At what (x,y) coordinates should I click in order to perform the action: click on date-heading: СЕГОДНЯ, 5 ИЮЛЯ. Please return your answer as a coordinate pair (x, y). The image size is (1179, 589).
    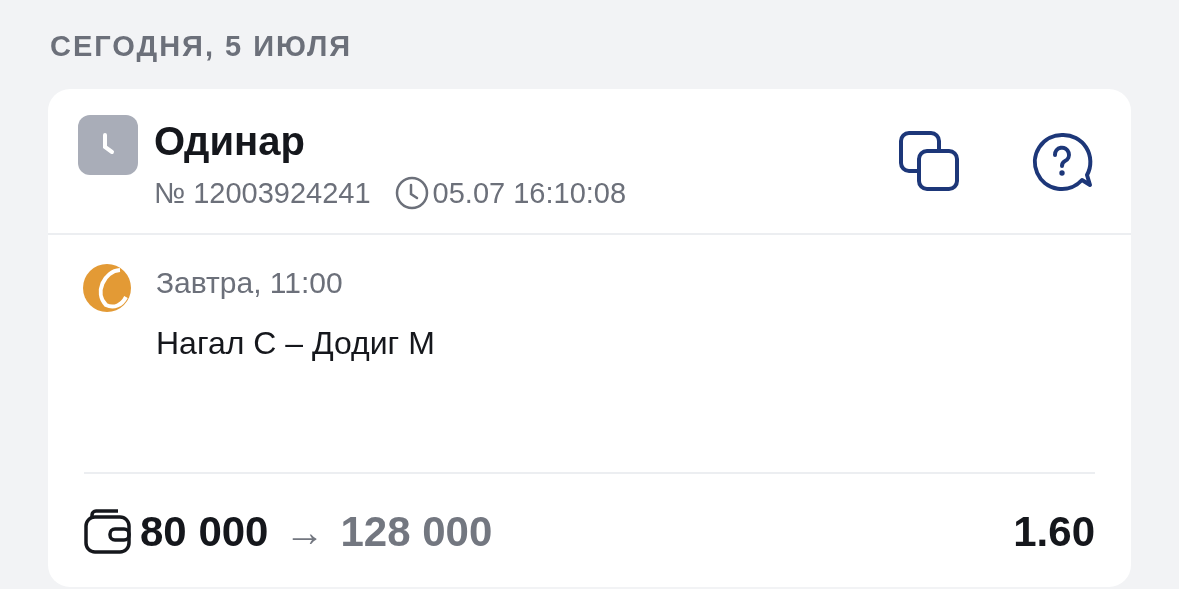
    Looking at the image, I should click on (202, 46).